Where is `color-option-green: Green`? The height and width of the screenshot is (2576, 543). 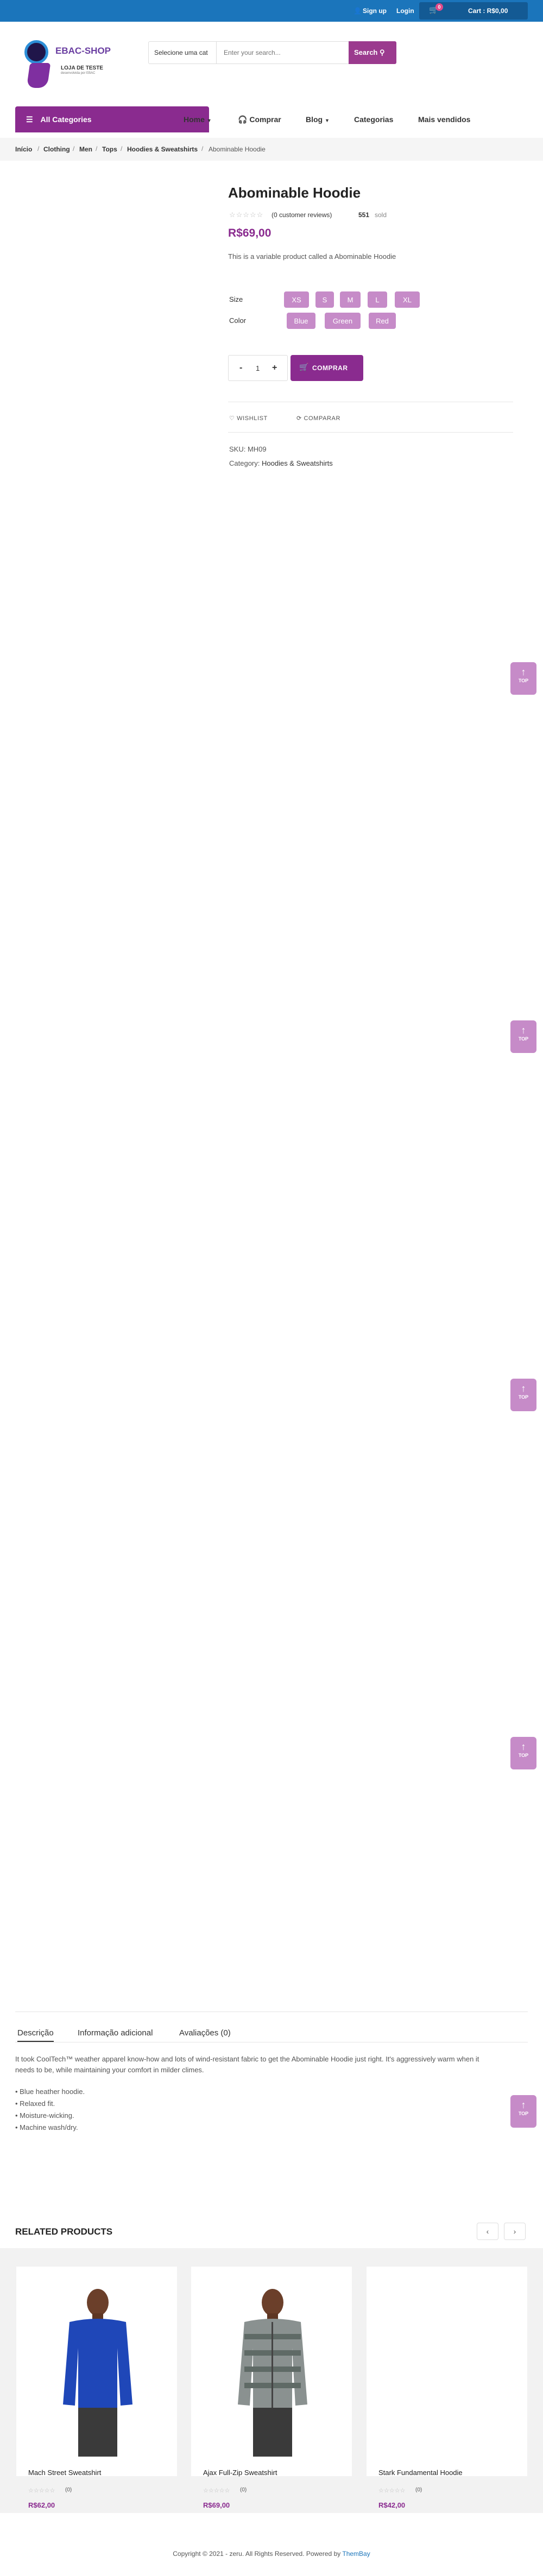
color-option-green: Green is located at coordinates (343, 321).